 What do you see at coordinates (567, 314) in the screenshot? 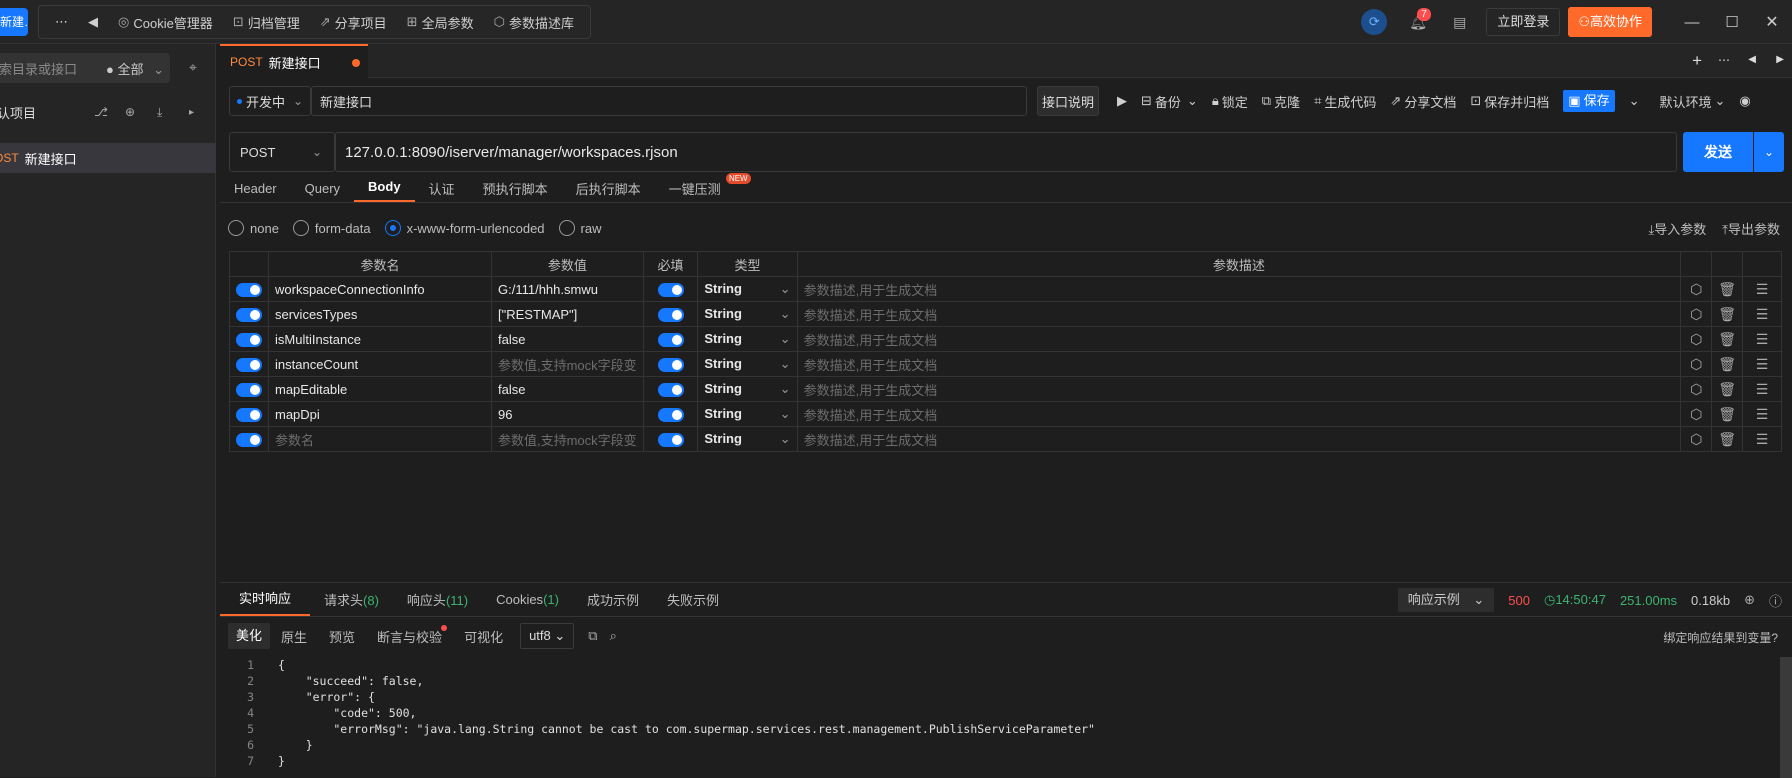
I see `param-value-cell: ["RESTMAP"]` at bounding box center [567, 314].